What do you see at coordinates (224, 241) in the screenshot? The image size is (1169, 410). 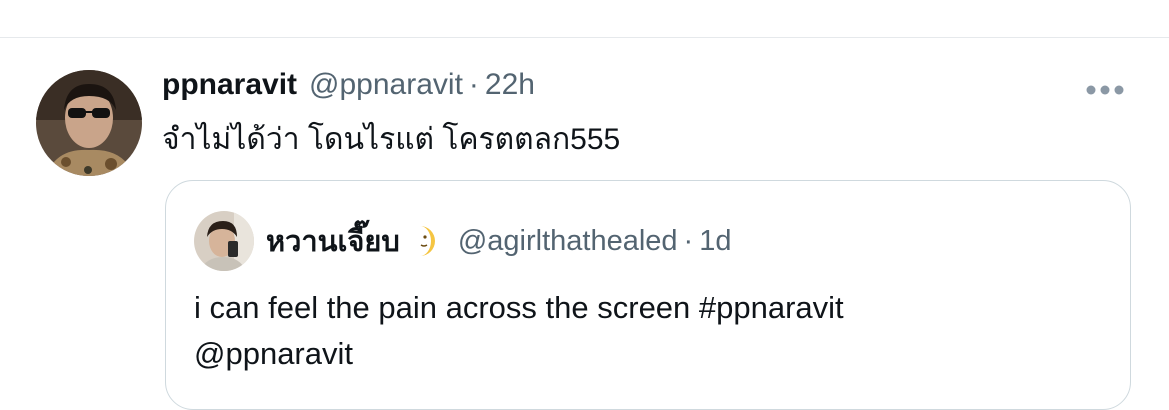 I see `quote-avatar` at bounding box center [224, 241].